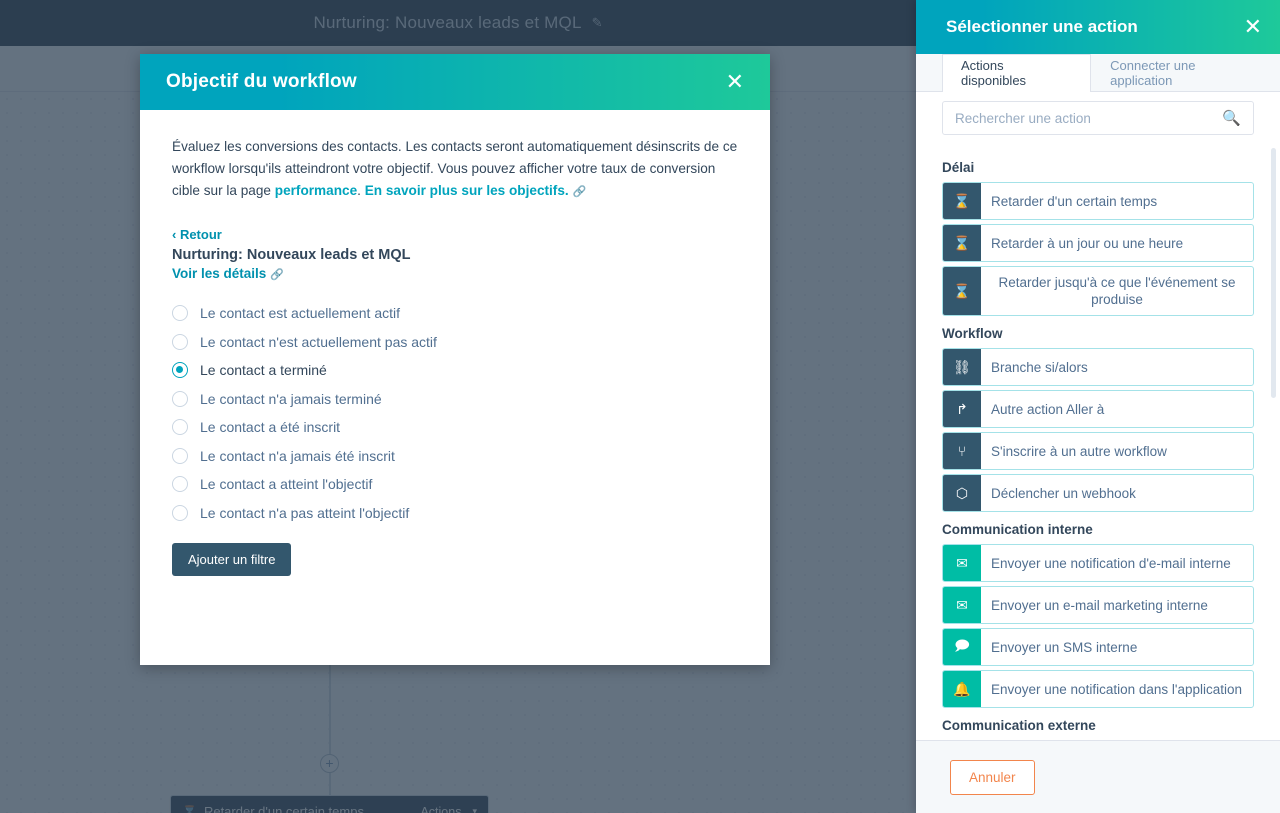  Describe the element at coordinates (1017, 73) in the screenshot. I see `tab-available-actions: Actions disponibles` at that location.